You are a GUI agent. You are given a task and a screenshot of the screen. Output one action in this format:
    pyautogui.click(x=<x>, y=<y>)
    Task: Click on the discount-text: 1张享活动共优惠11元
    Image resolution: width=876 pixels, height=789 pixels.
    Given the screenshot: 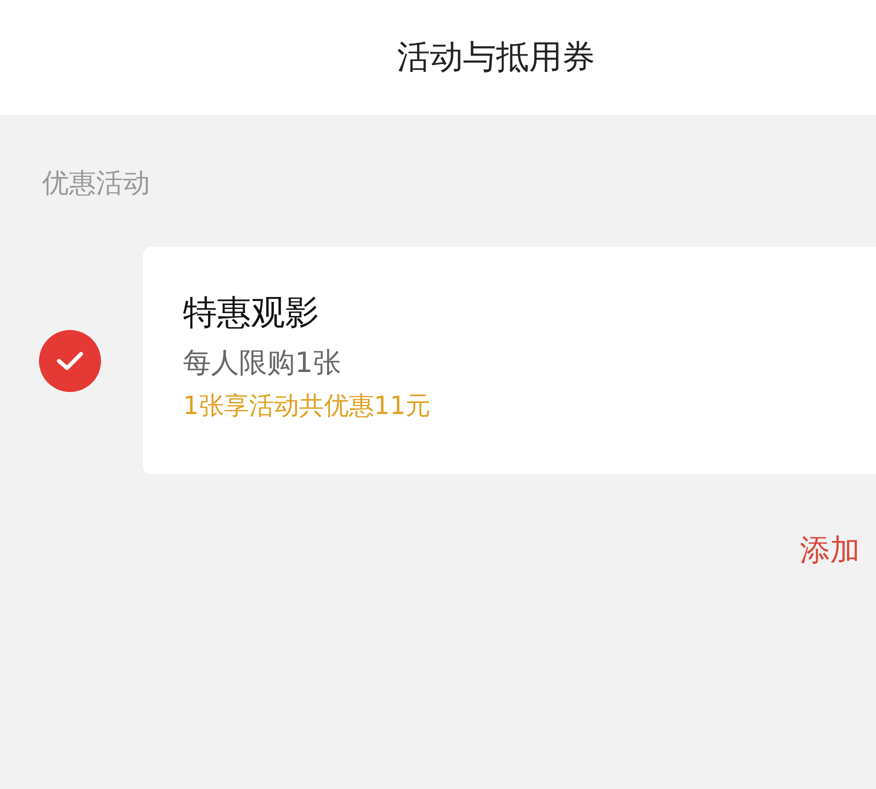 What is the action you would take?
    pyautogui.click(x=307, y=406)
    